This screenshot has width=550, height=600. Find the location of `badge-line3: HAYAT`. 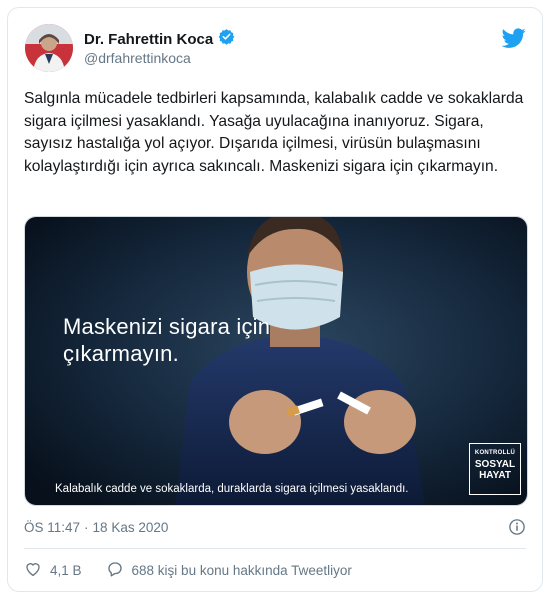

badge-line3: HAYAT is located at coordinates (495, 475).